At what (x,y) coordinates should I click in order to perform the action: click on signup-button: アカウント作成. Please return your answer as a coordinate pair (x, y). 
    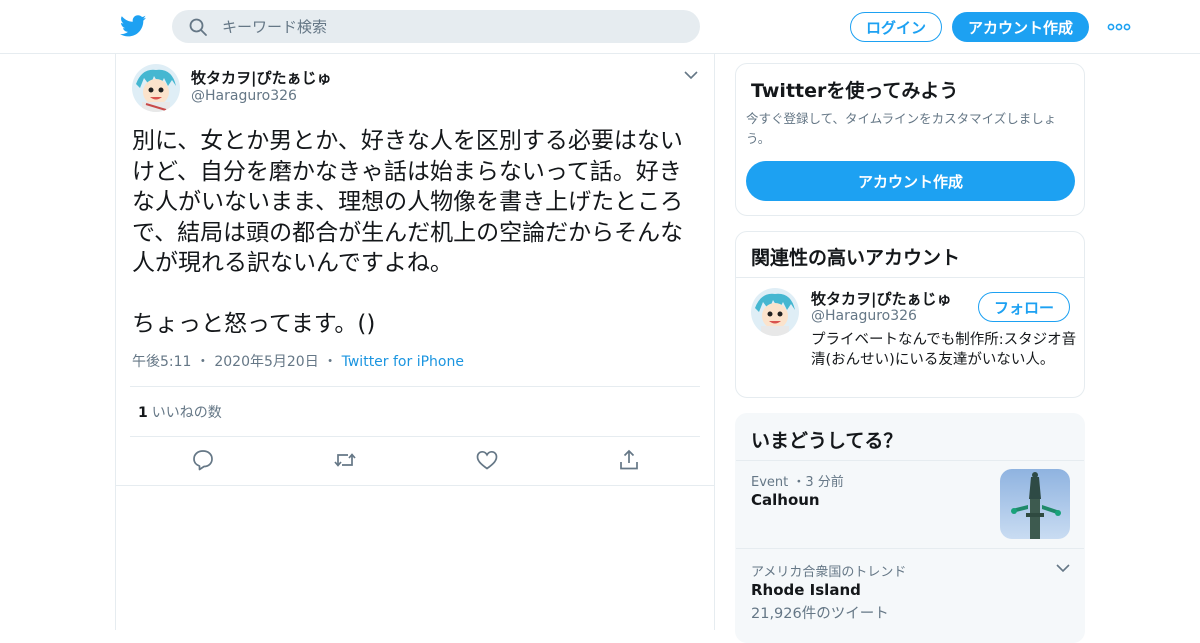
    Looking at the image, I should click on (1020, 27).